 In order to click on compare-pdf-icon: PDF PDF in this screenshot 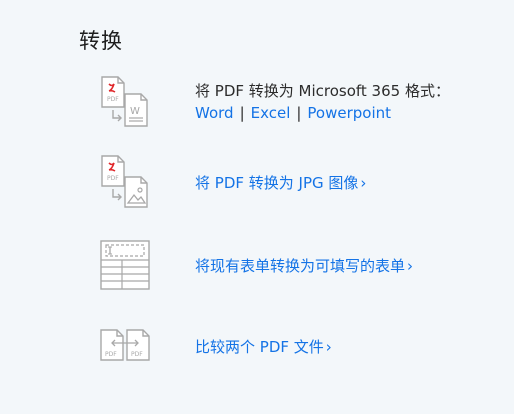, I will do `click(125, 345)`.